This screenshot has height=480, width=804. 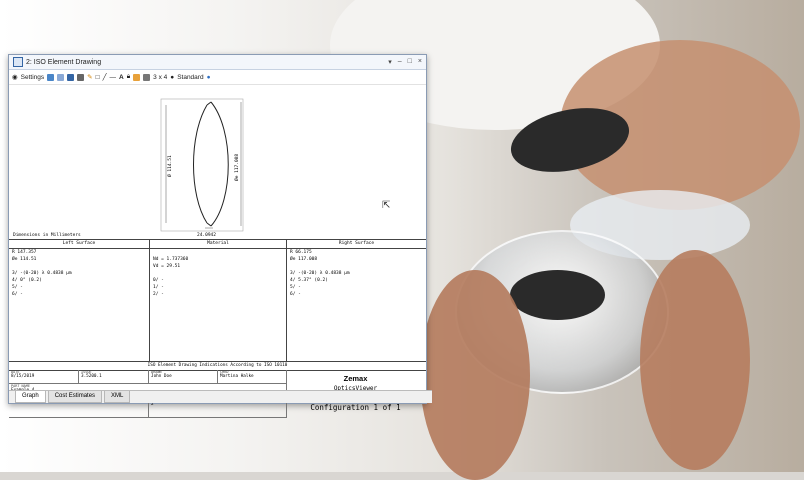 I want to click on app-icon, so click(x=18, y=62).